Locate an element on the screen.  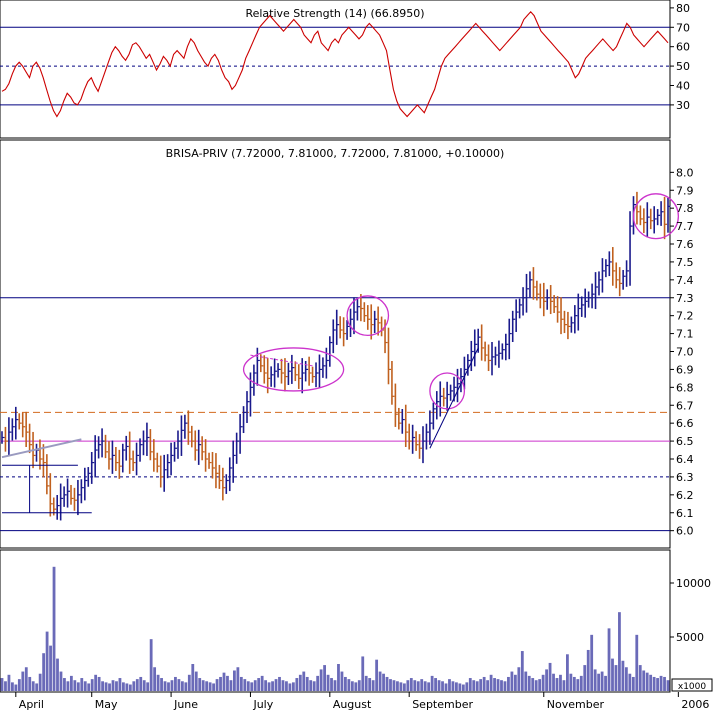
price-tick-label: 6.1 is located at coordinates (685, 513).